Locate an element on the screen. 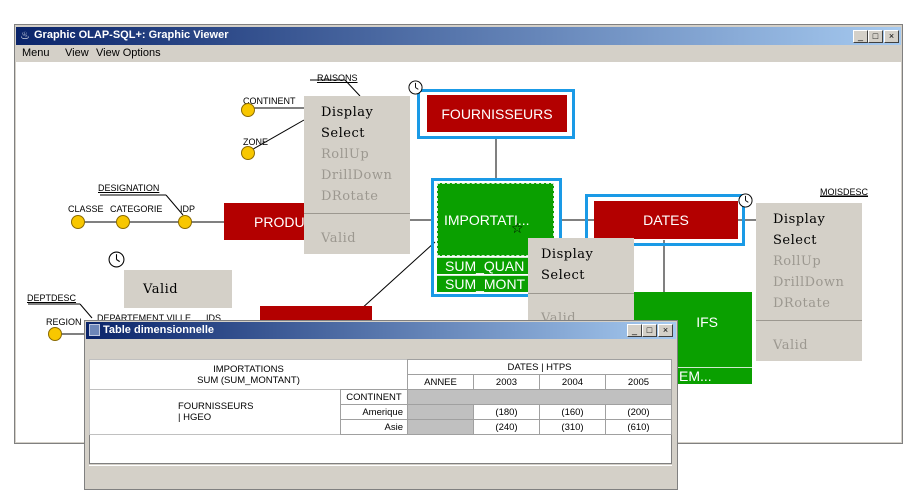 Image resolution: width=903 pixels, height=502 pixels. label-moisdesc: MOISDESC is located at coordinates (844, 192).